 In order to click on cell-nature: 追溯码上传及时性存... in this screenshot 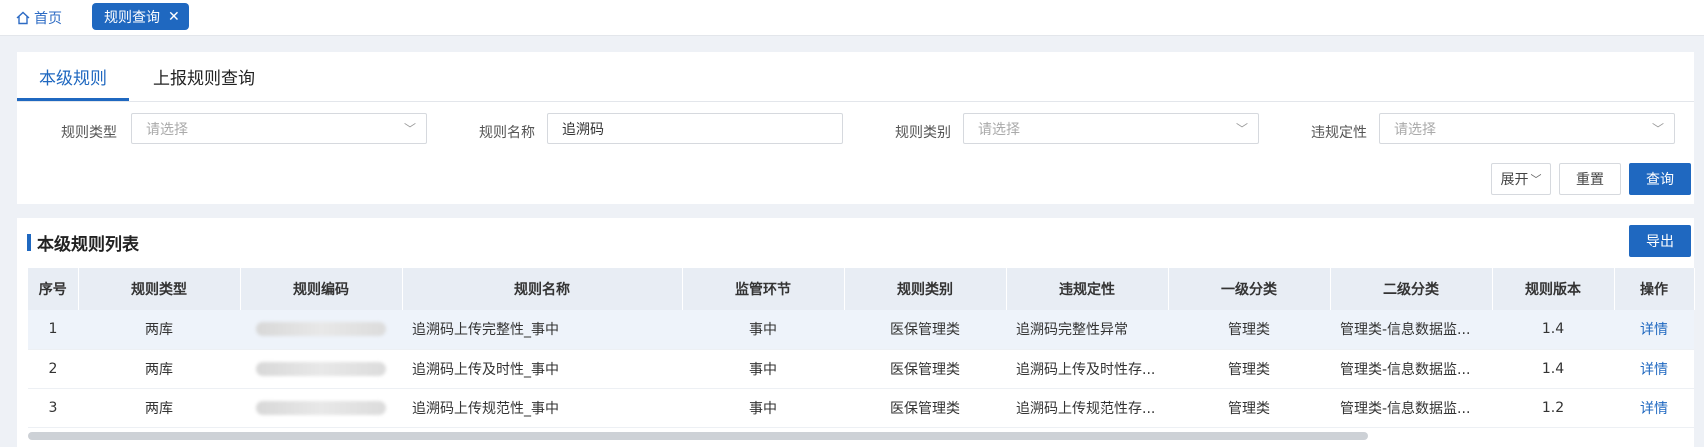, I will do `click(1087, 369)`.